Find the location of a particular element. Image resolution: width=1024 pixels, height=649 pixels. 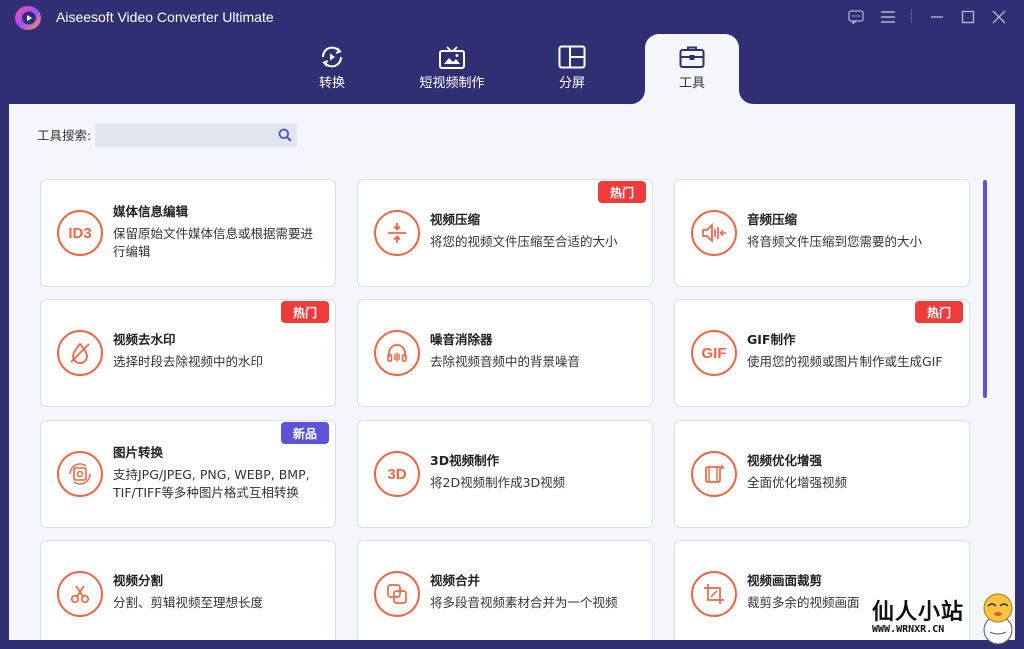

tool-title: 3D视频制作 is located at coordinates (465, 460).